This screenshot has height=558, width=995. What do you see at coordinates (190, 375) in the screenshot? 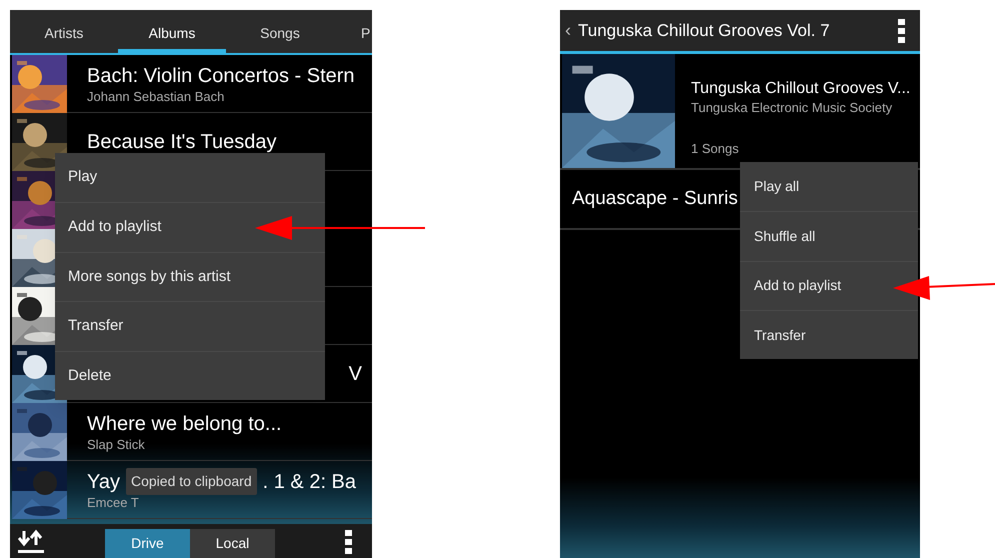
I see `menu-item: Delete` at bounding box center [190, 375].